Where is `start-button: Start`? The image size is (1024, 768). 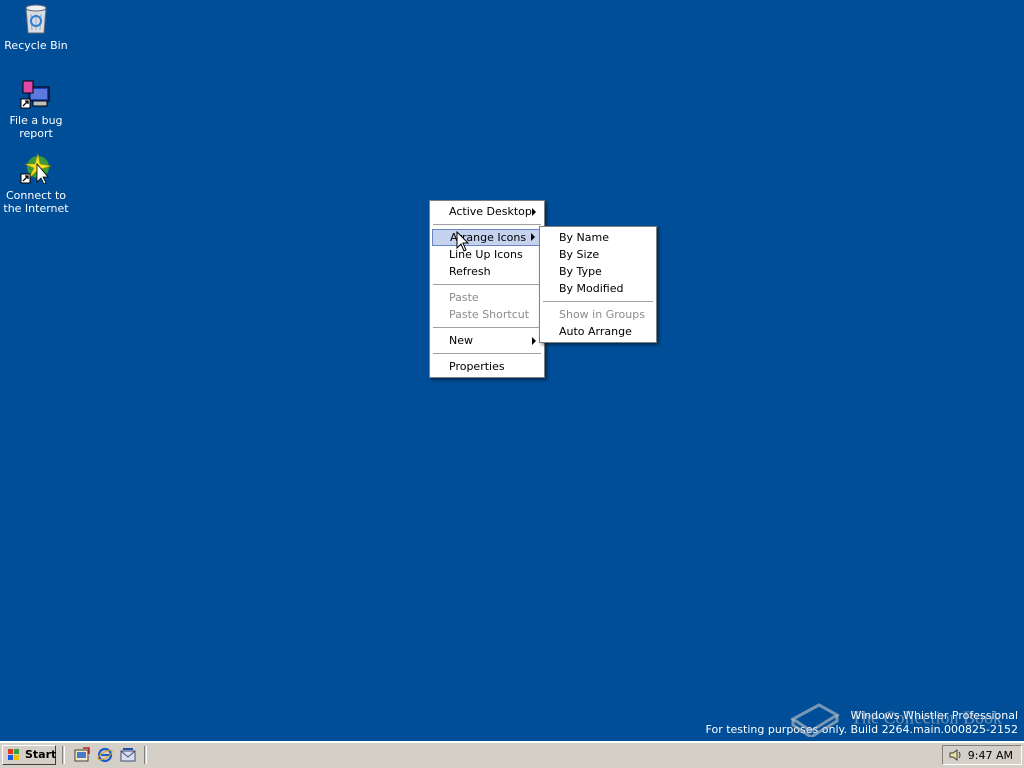 start-button: Start is located at coordinates (29, 755).